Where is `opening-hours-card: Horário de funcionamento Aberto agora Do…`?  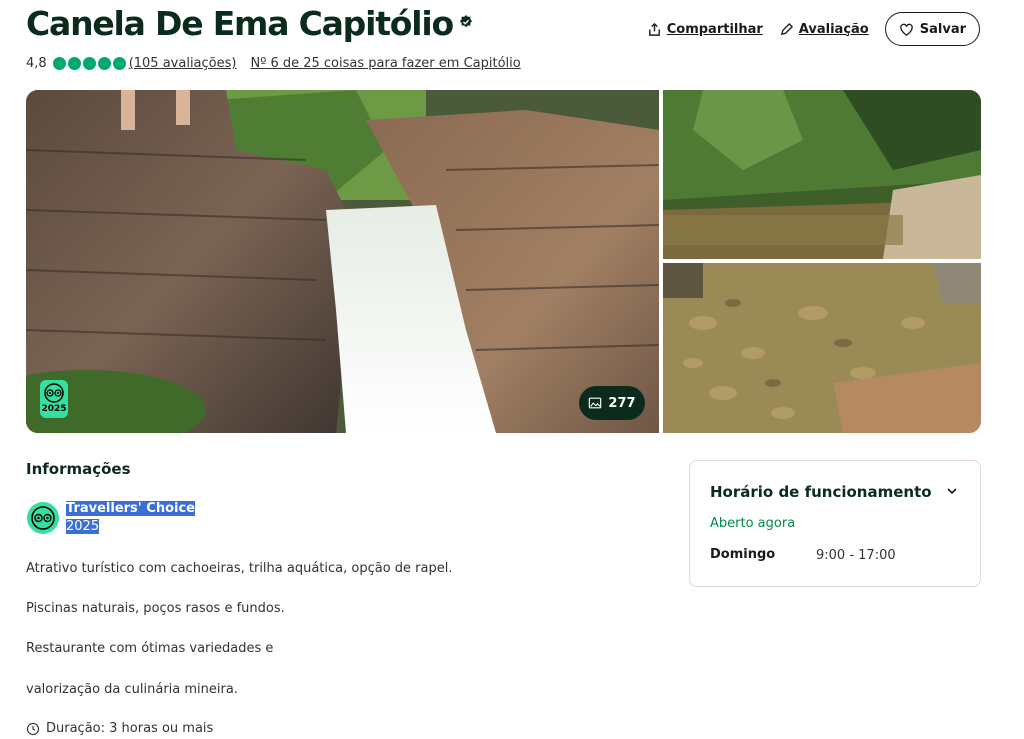
opening-hours-card: Horário de funcionamento Aberto agora Do… is located at coordinates (835, 523).